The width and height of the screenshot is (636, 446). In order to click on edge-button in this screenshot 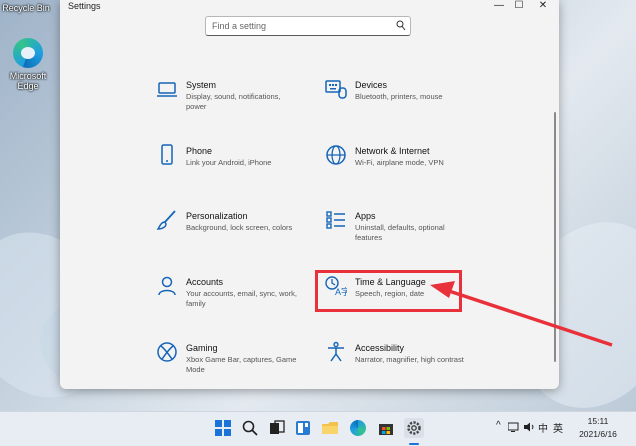, I will do `click(358, 428)`.